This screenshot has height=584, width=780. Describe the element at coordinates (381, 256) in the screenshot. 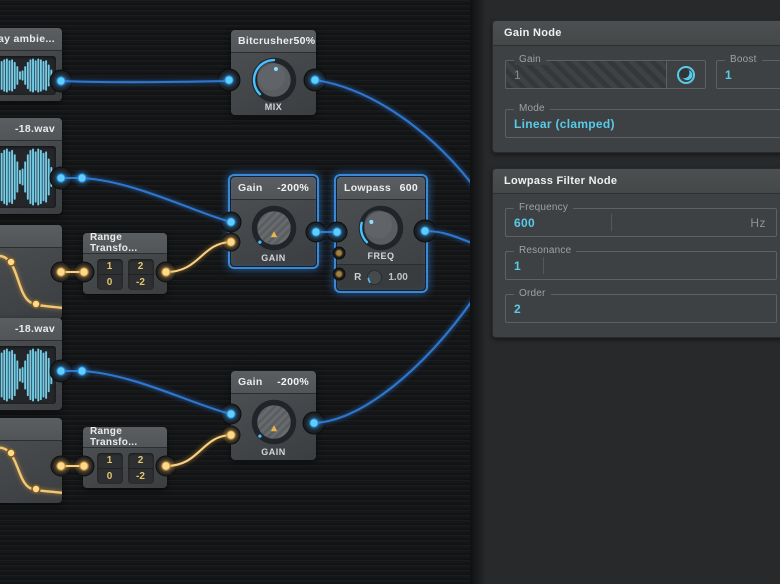

I see `knob-label: FREQ` at that location.